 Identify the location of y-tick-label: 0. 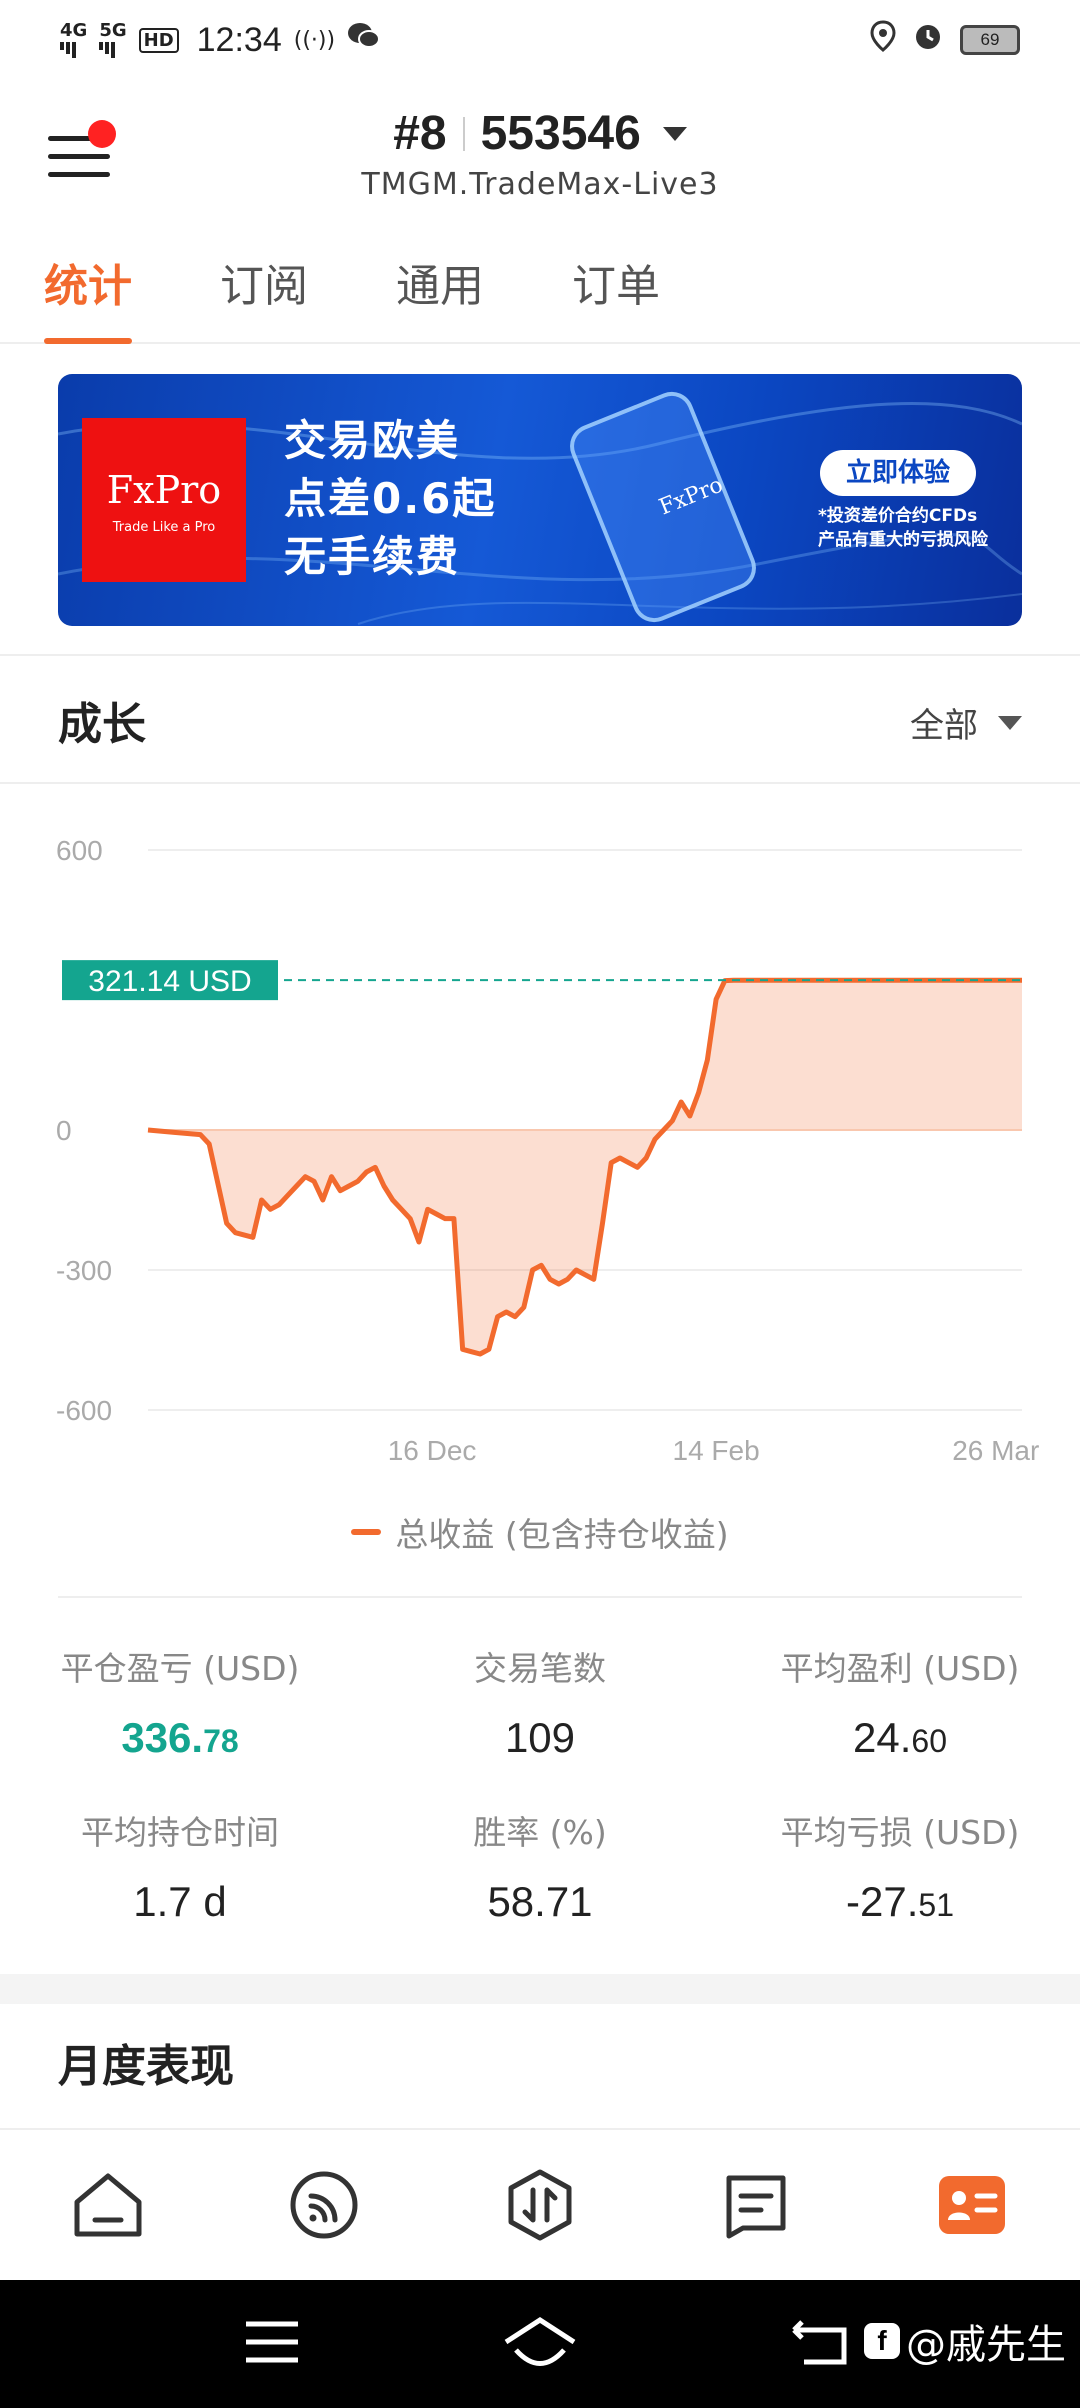
(64, 1130).